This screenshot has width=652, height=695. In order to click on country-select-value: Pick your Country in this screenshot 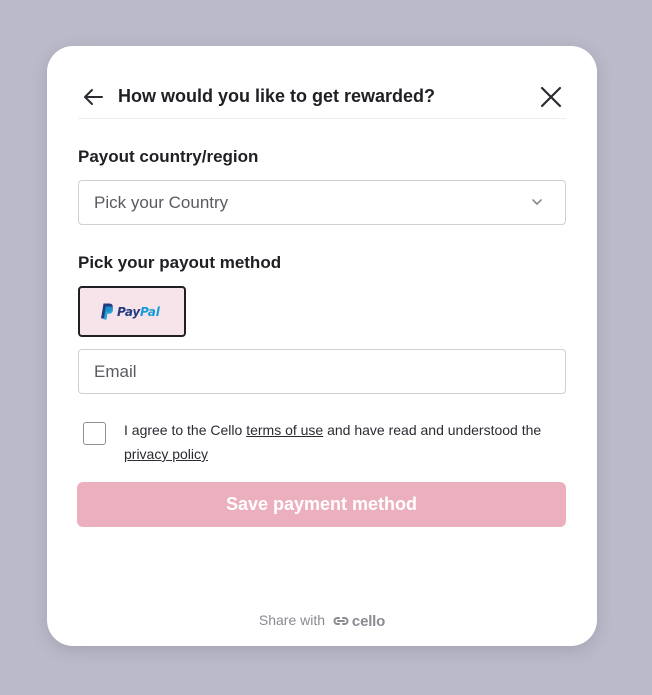, I will do `click(161, 202)`.